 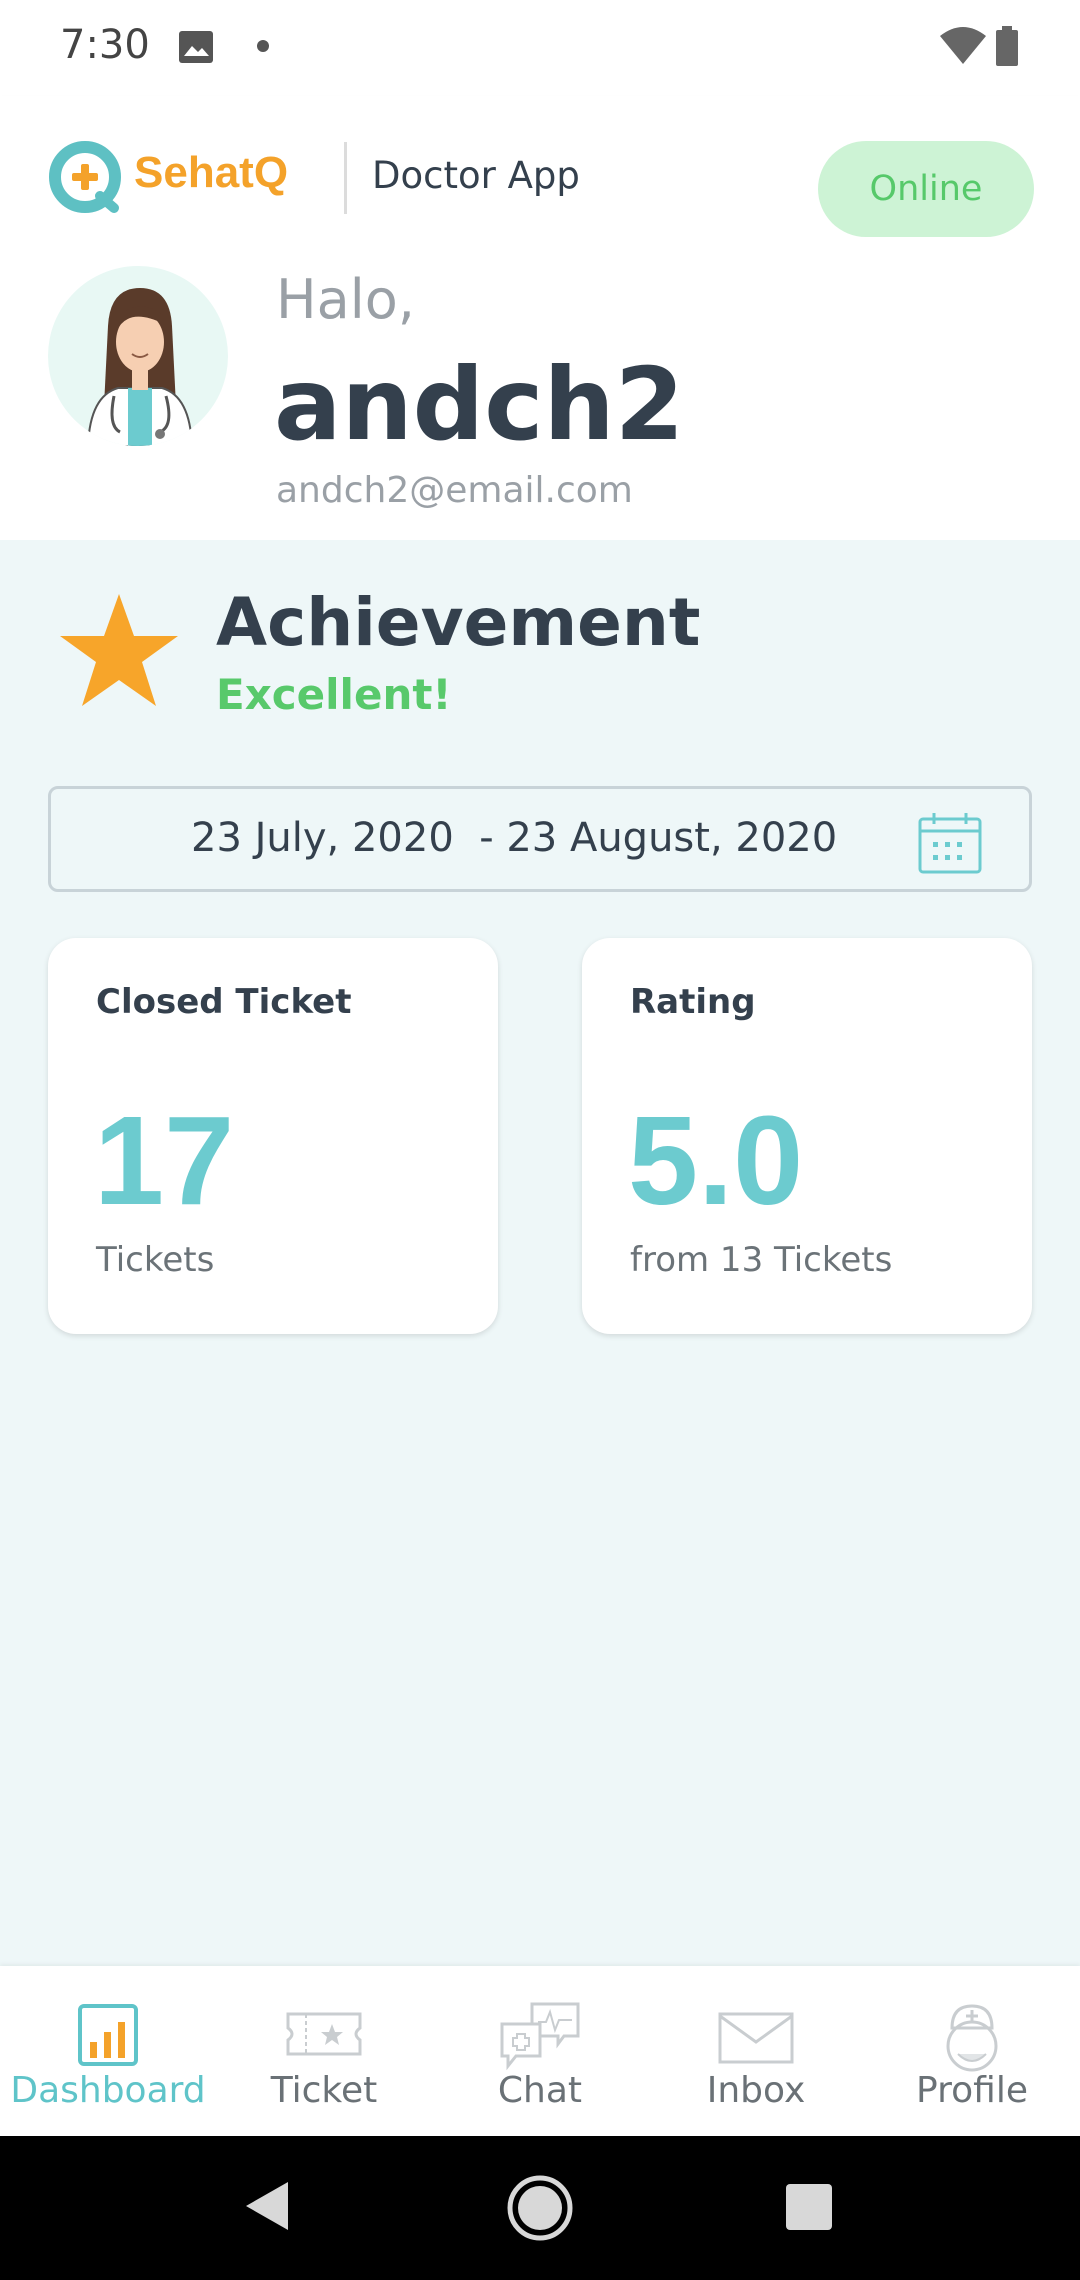 I want to click on date-range-picker: 23 July, 2020 - 23 August, 2020, so click(x=540, y=839).